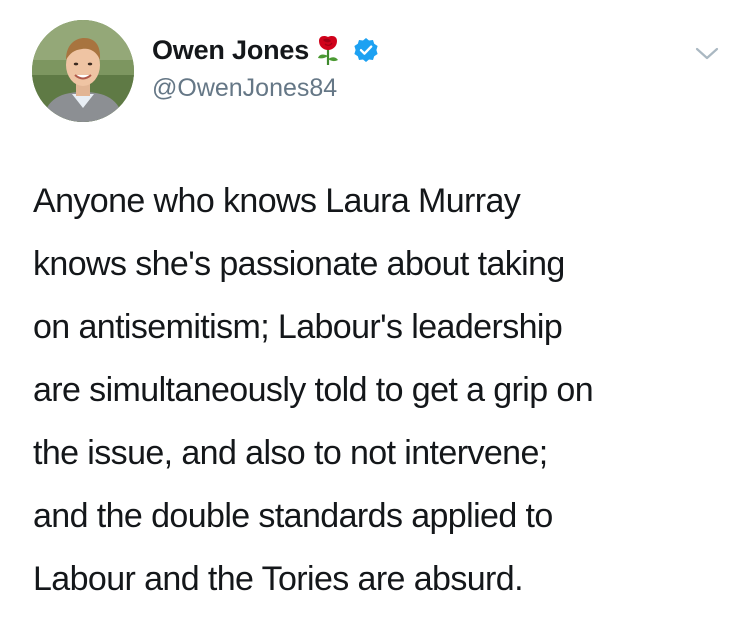 Image resolution: width=750 pixels, height=632 pixels. What do you see at coordinates (313, 390) in the screenshot?
I see `tweet-text-line: are simultaneously told to get a grip on` at bounding box center [313, 390].